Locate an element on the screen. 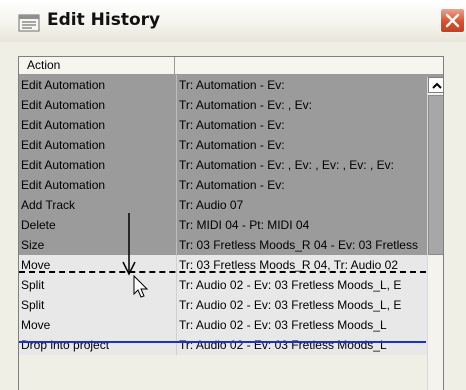 This screenshot has width=466, height=390. detail-cell: Tr: MIDI 04 - Pt: MIDI 04 is located at coordinates (300, 225).